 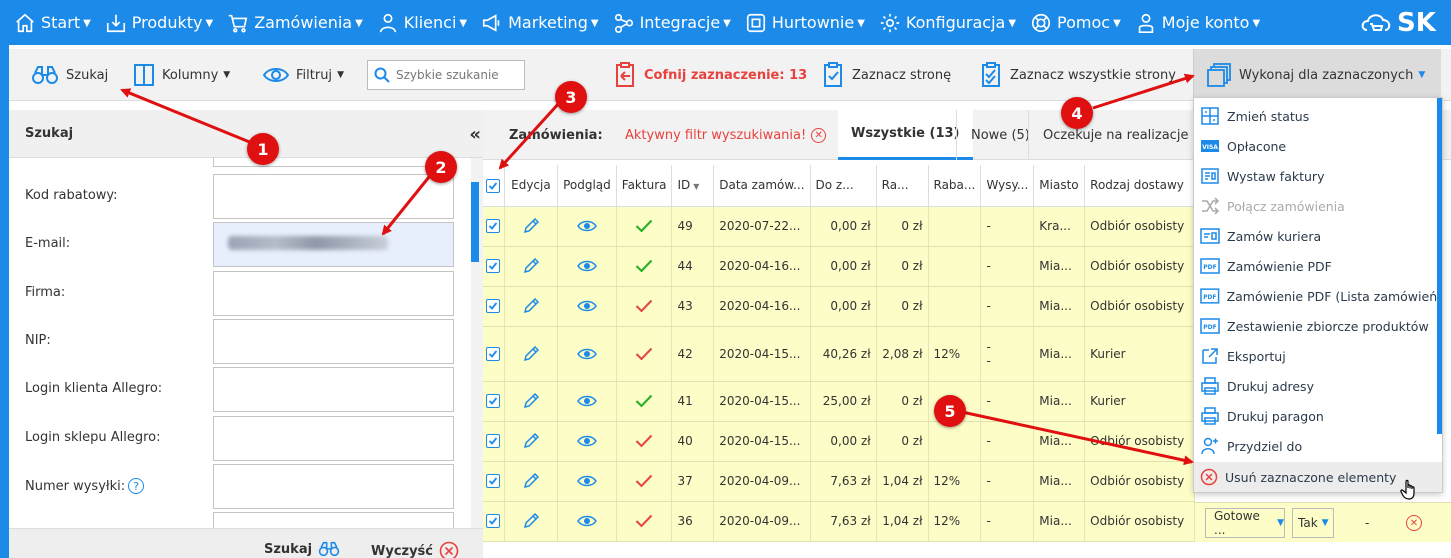 I want to click on nav-item-integracje: Integracje ▼, so click(x=672, y=23).